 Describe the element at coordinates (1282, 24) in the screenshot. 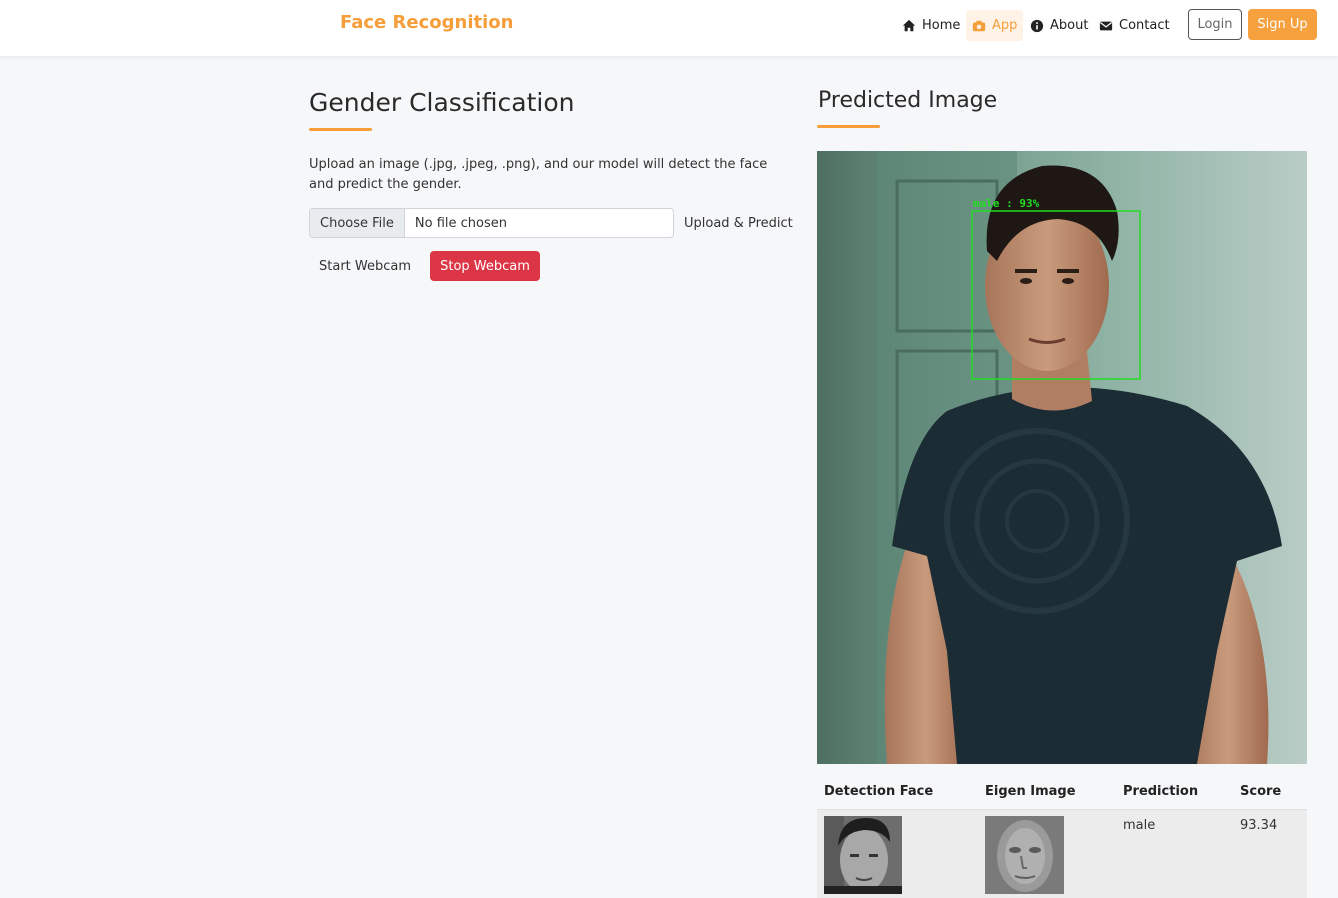

I see `signup-button: Sign Up` at that location.